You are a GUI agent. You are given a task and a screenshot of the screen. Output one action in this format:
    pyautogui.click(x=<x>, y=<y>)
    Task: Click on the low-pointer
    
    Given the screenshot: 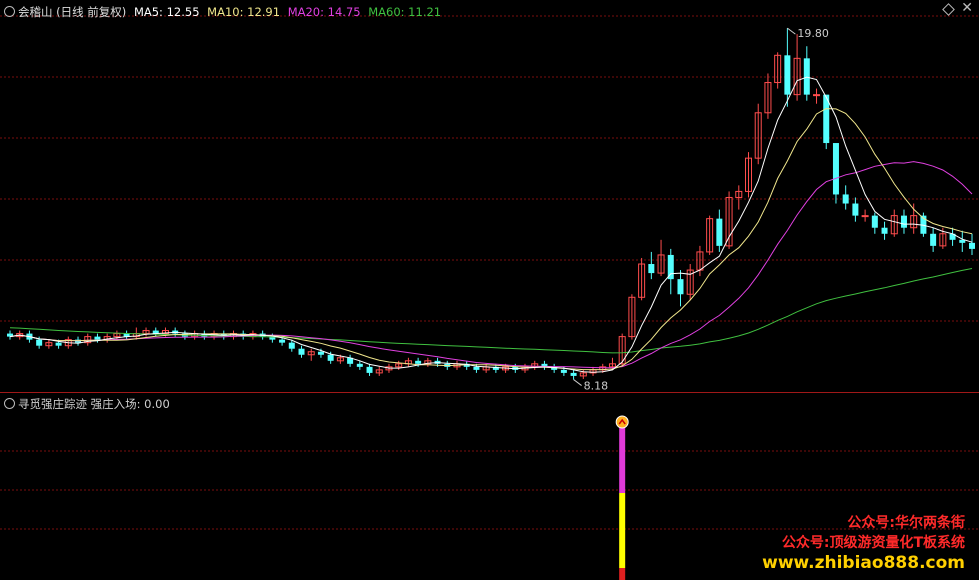 What is the action you would take?
    pyautogui.click(x=577, y=382)
    